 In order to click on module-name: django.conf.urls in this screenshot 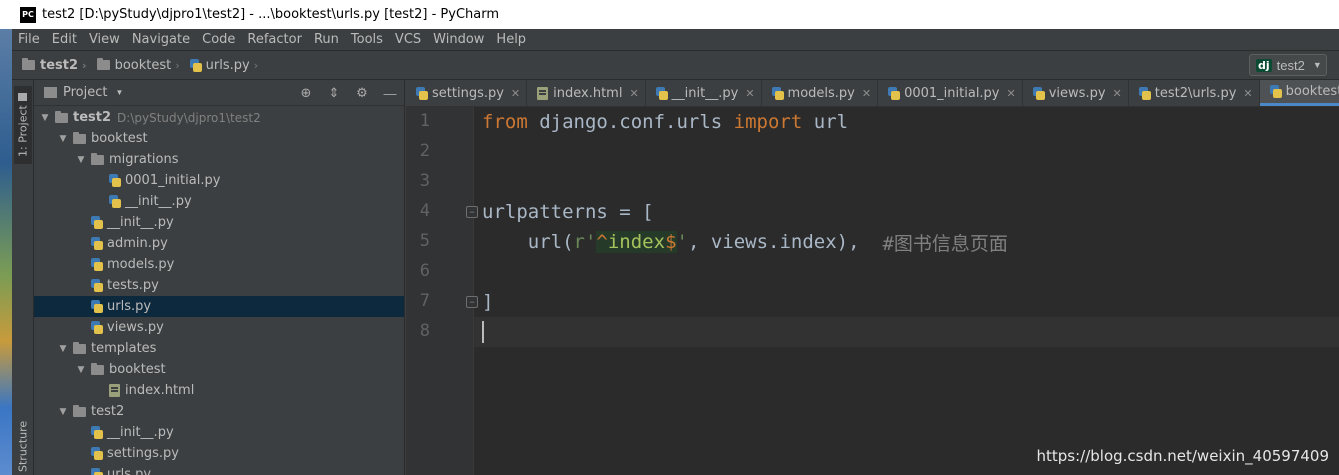, I will do `click(630, 122)`.